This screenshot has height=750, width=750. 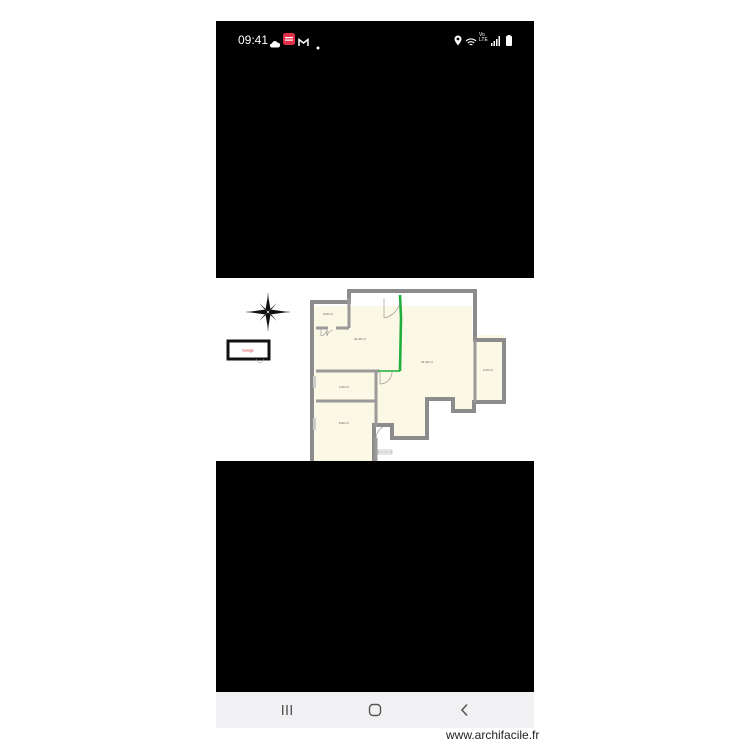 What do you see at coordinates (465, 710) in the screenshot?
I see `back-icon` at bounding box center [465, 710].